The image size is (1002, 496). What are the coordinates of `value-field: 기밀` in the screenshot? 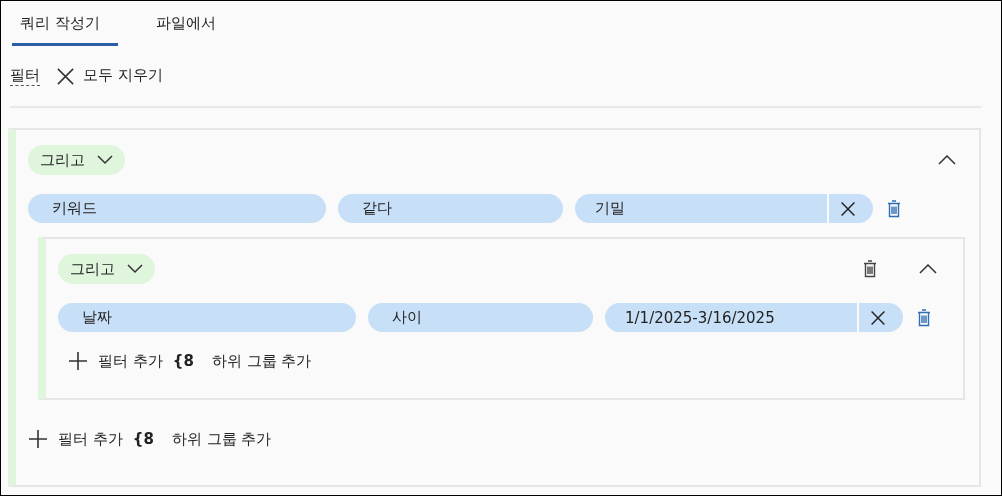 It's located at (701, 208).